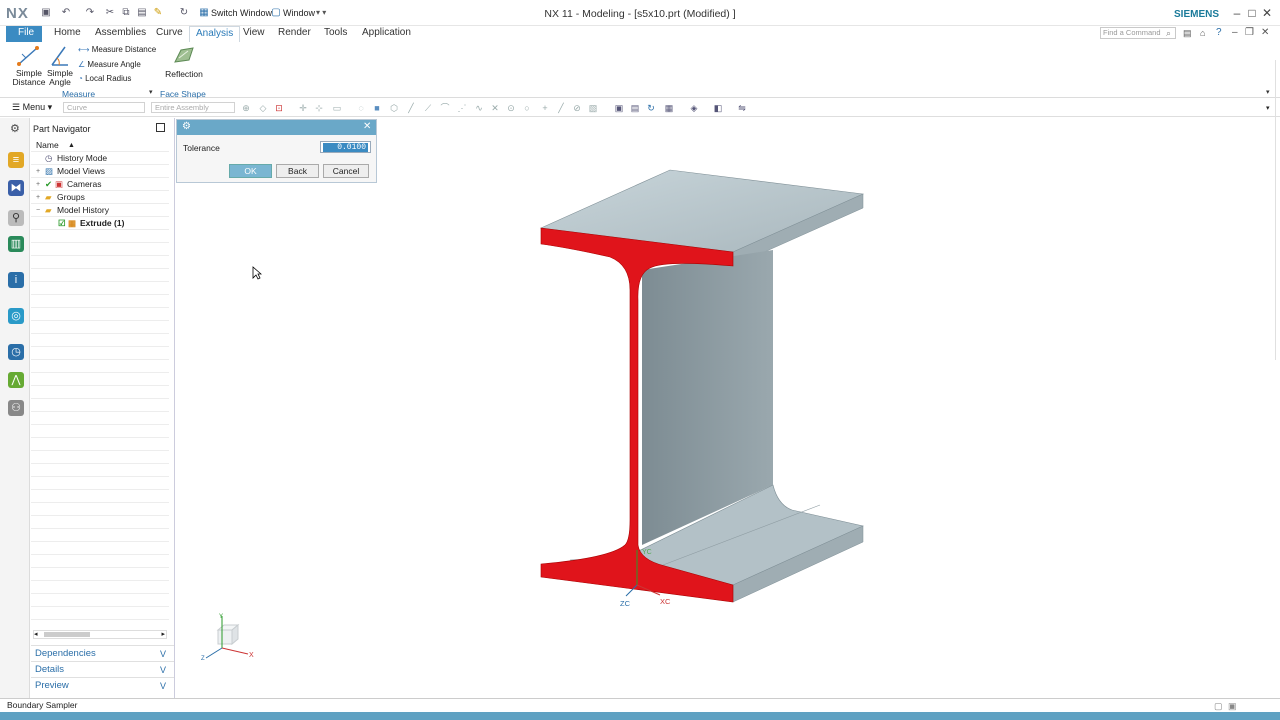 Image resolution: width=1280 pixels, height=720 pixels. What do you see at coordinates (16, 352) in the screenshot?
I see `history-icon: ◷` at bounding box center [16, 352].